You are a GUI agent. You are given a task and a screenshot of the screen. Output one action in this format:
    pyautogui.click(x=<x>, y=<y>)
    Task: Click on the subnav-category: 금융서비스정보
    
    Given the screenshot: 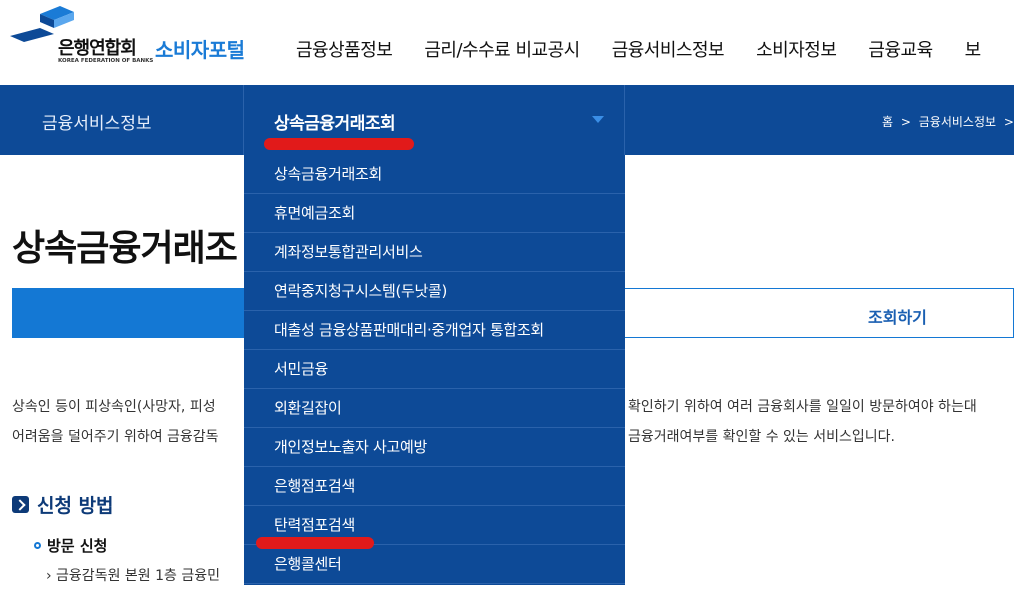 What is the action you would take?
    pyautogui.click(x=96, y=121)
    